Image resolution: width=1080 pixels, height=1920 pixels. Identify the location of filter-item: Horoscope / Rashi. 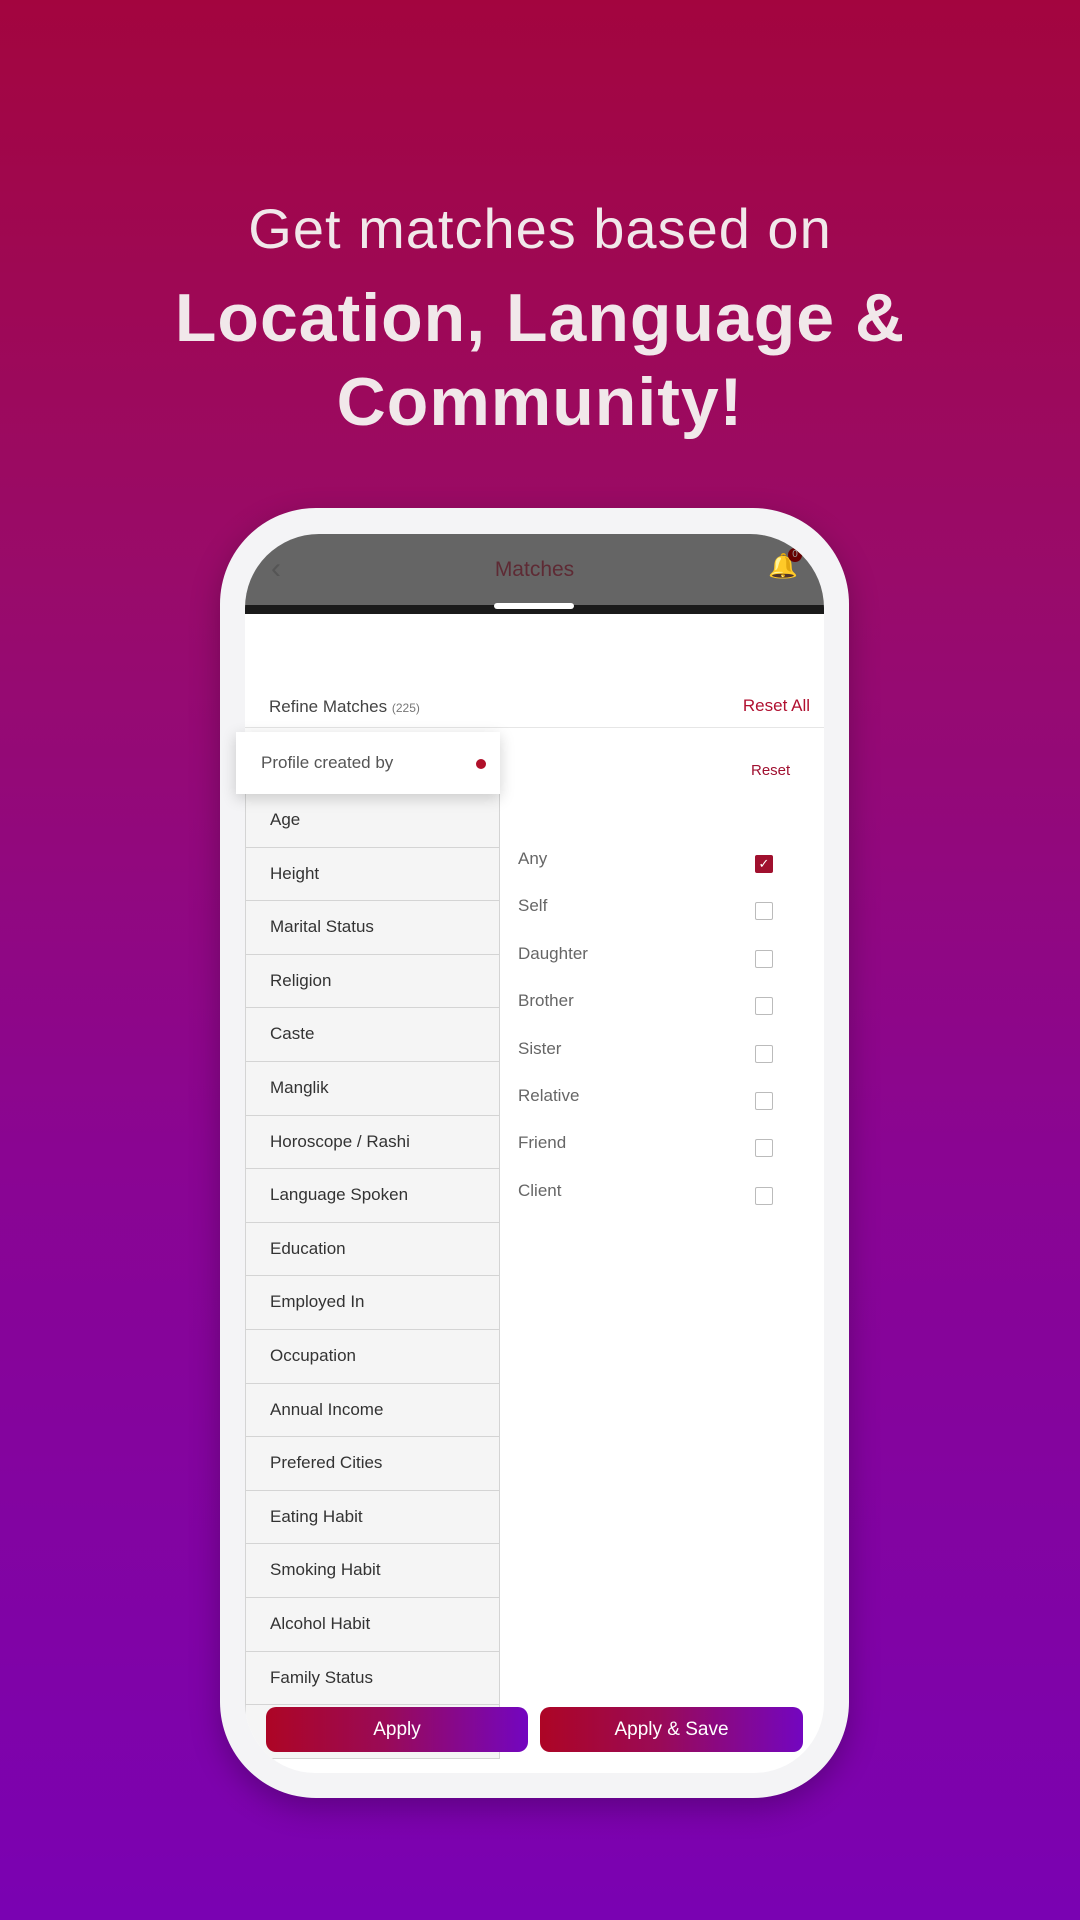
(372, 1142).